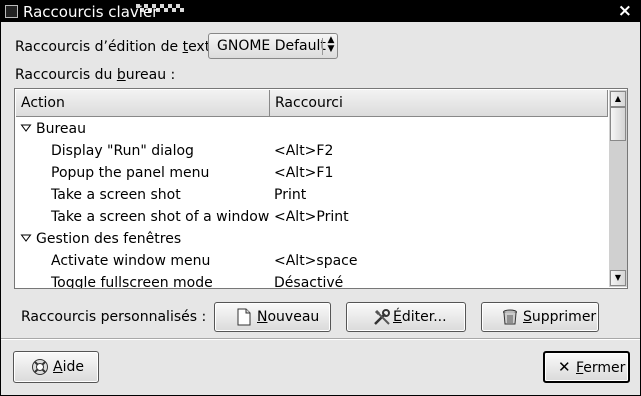 This screenshot has width=641, height=396. What do you see at coordinates (109, 239) in the screenshot?
I see `tree-cell-action: Gestion des fenêtres` at bounding box center [109, 239].